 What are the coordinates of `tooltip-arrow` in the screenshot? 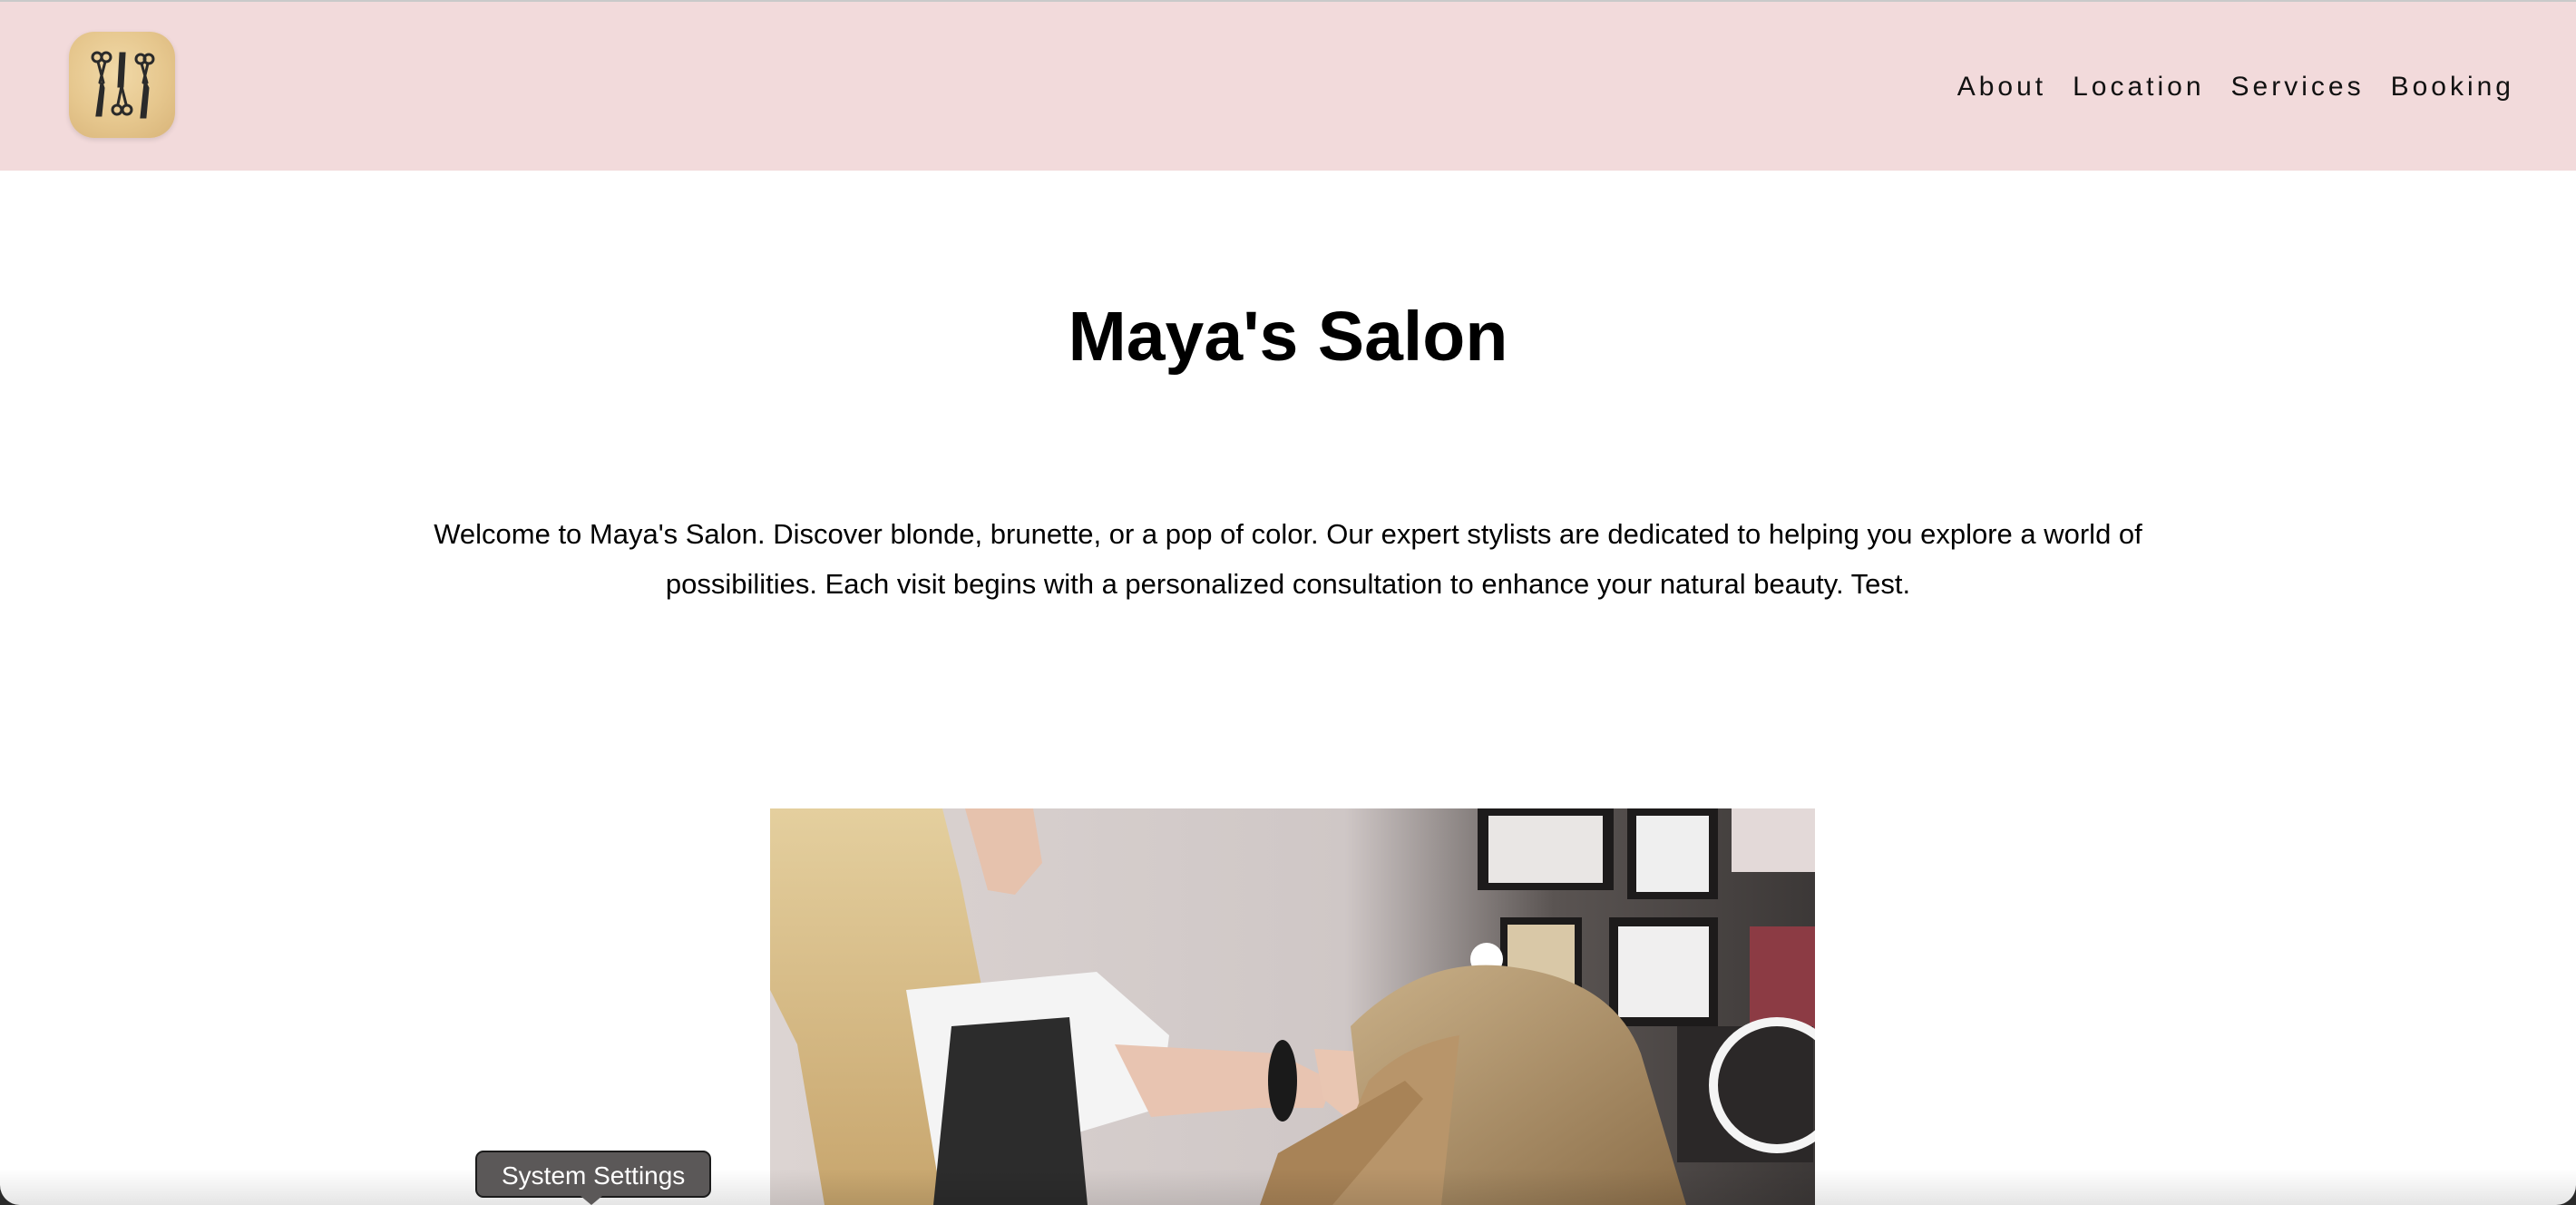 It's located at (591, 1200).